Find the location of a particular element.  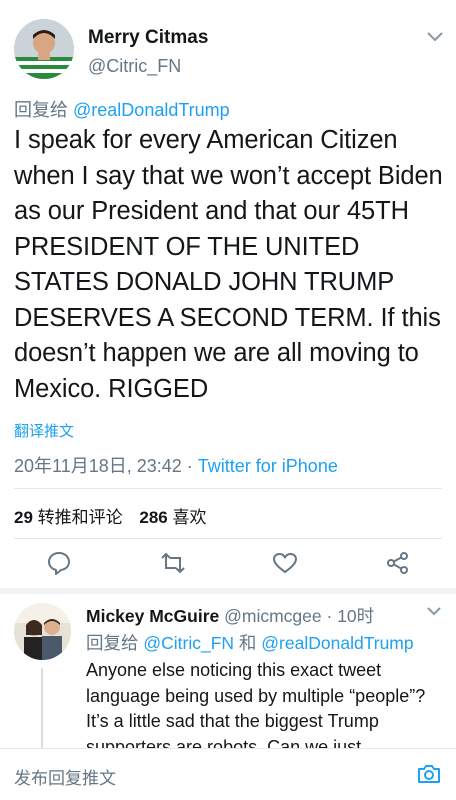

like-button is located at coordinates (285, 563).